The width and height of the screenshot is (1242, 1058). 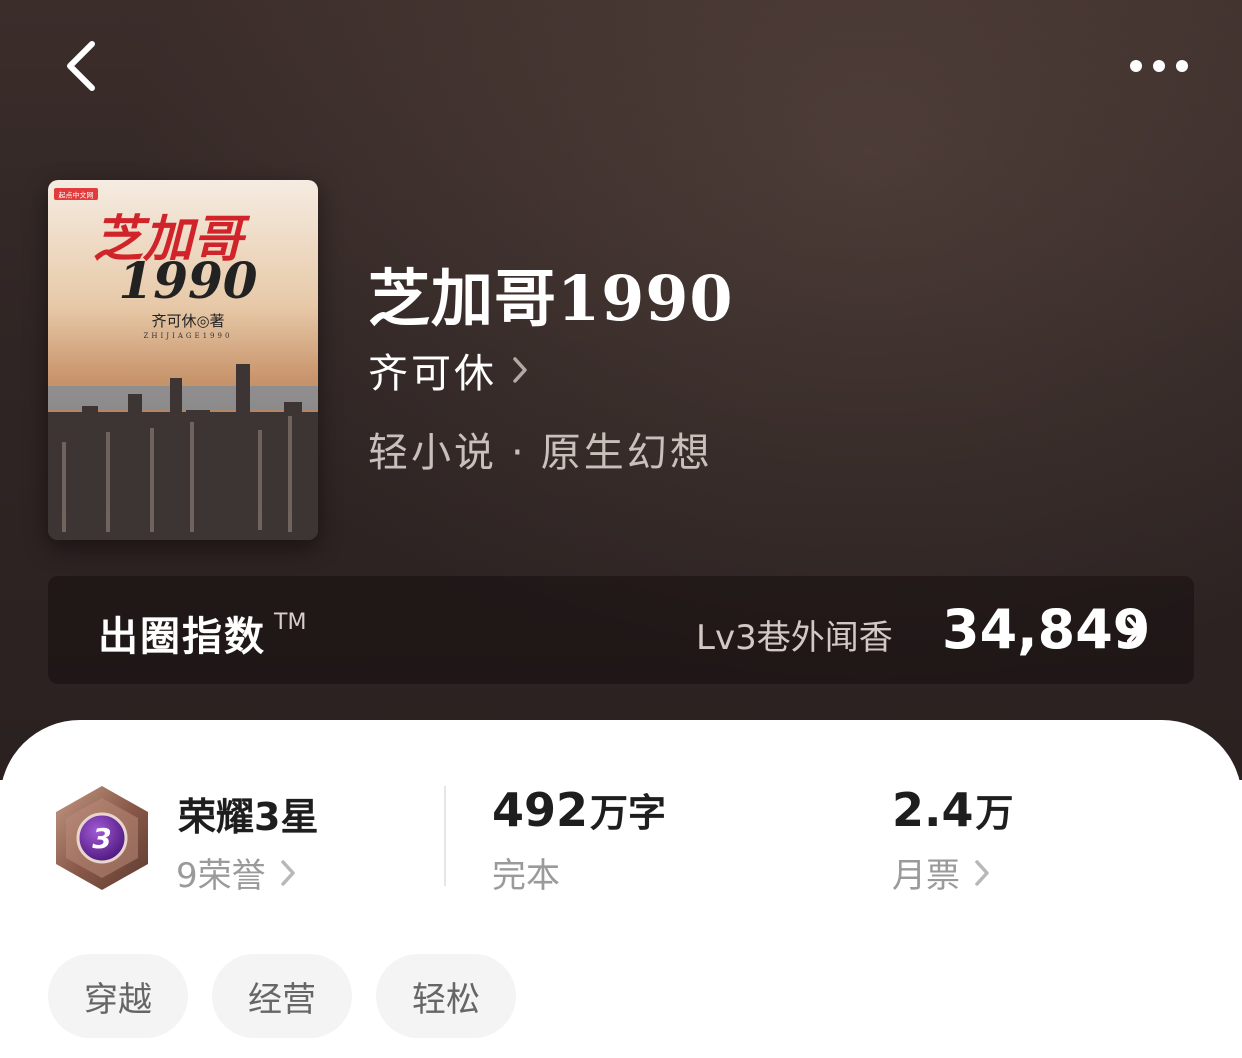 I want to click on monthly-ticket-link: 月票, so click(x=941, y=872).